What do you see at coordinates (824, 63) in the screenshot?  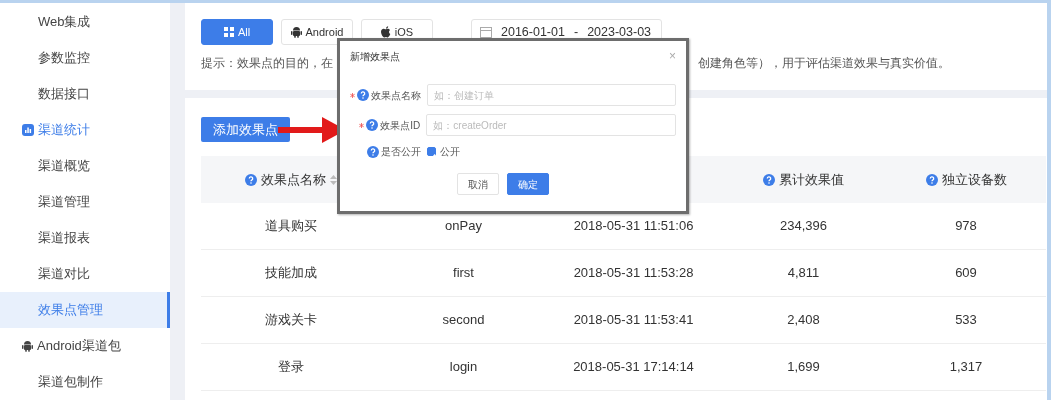 I see `hint-text: 创建角色等），用于评估渠道效果与真实价值。` at bounding box center [824, 63].